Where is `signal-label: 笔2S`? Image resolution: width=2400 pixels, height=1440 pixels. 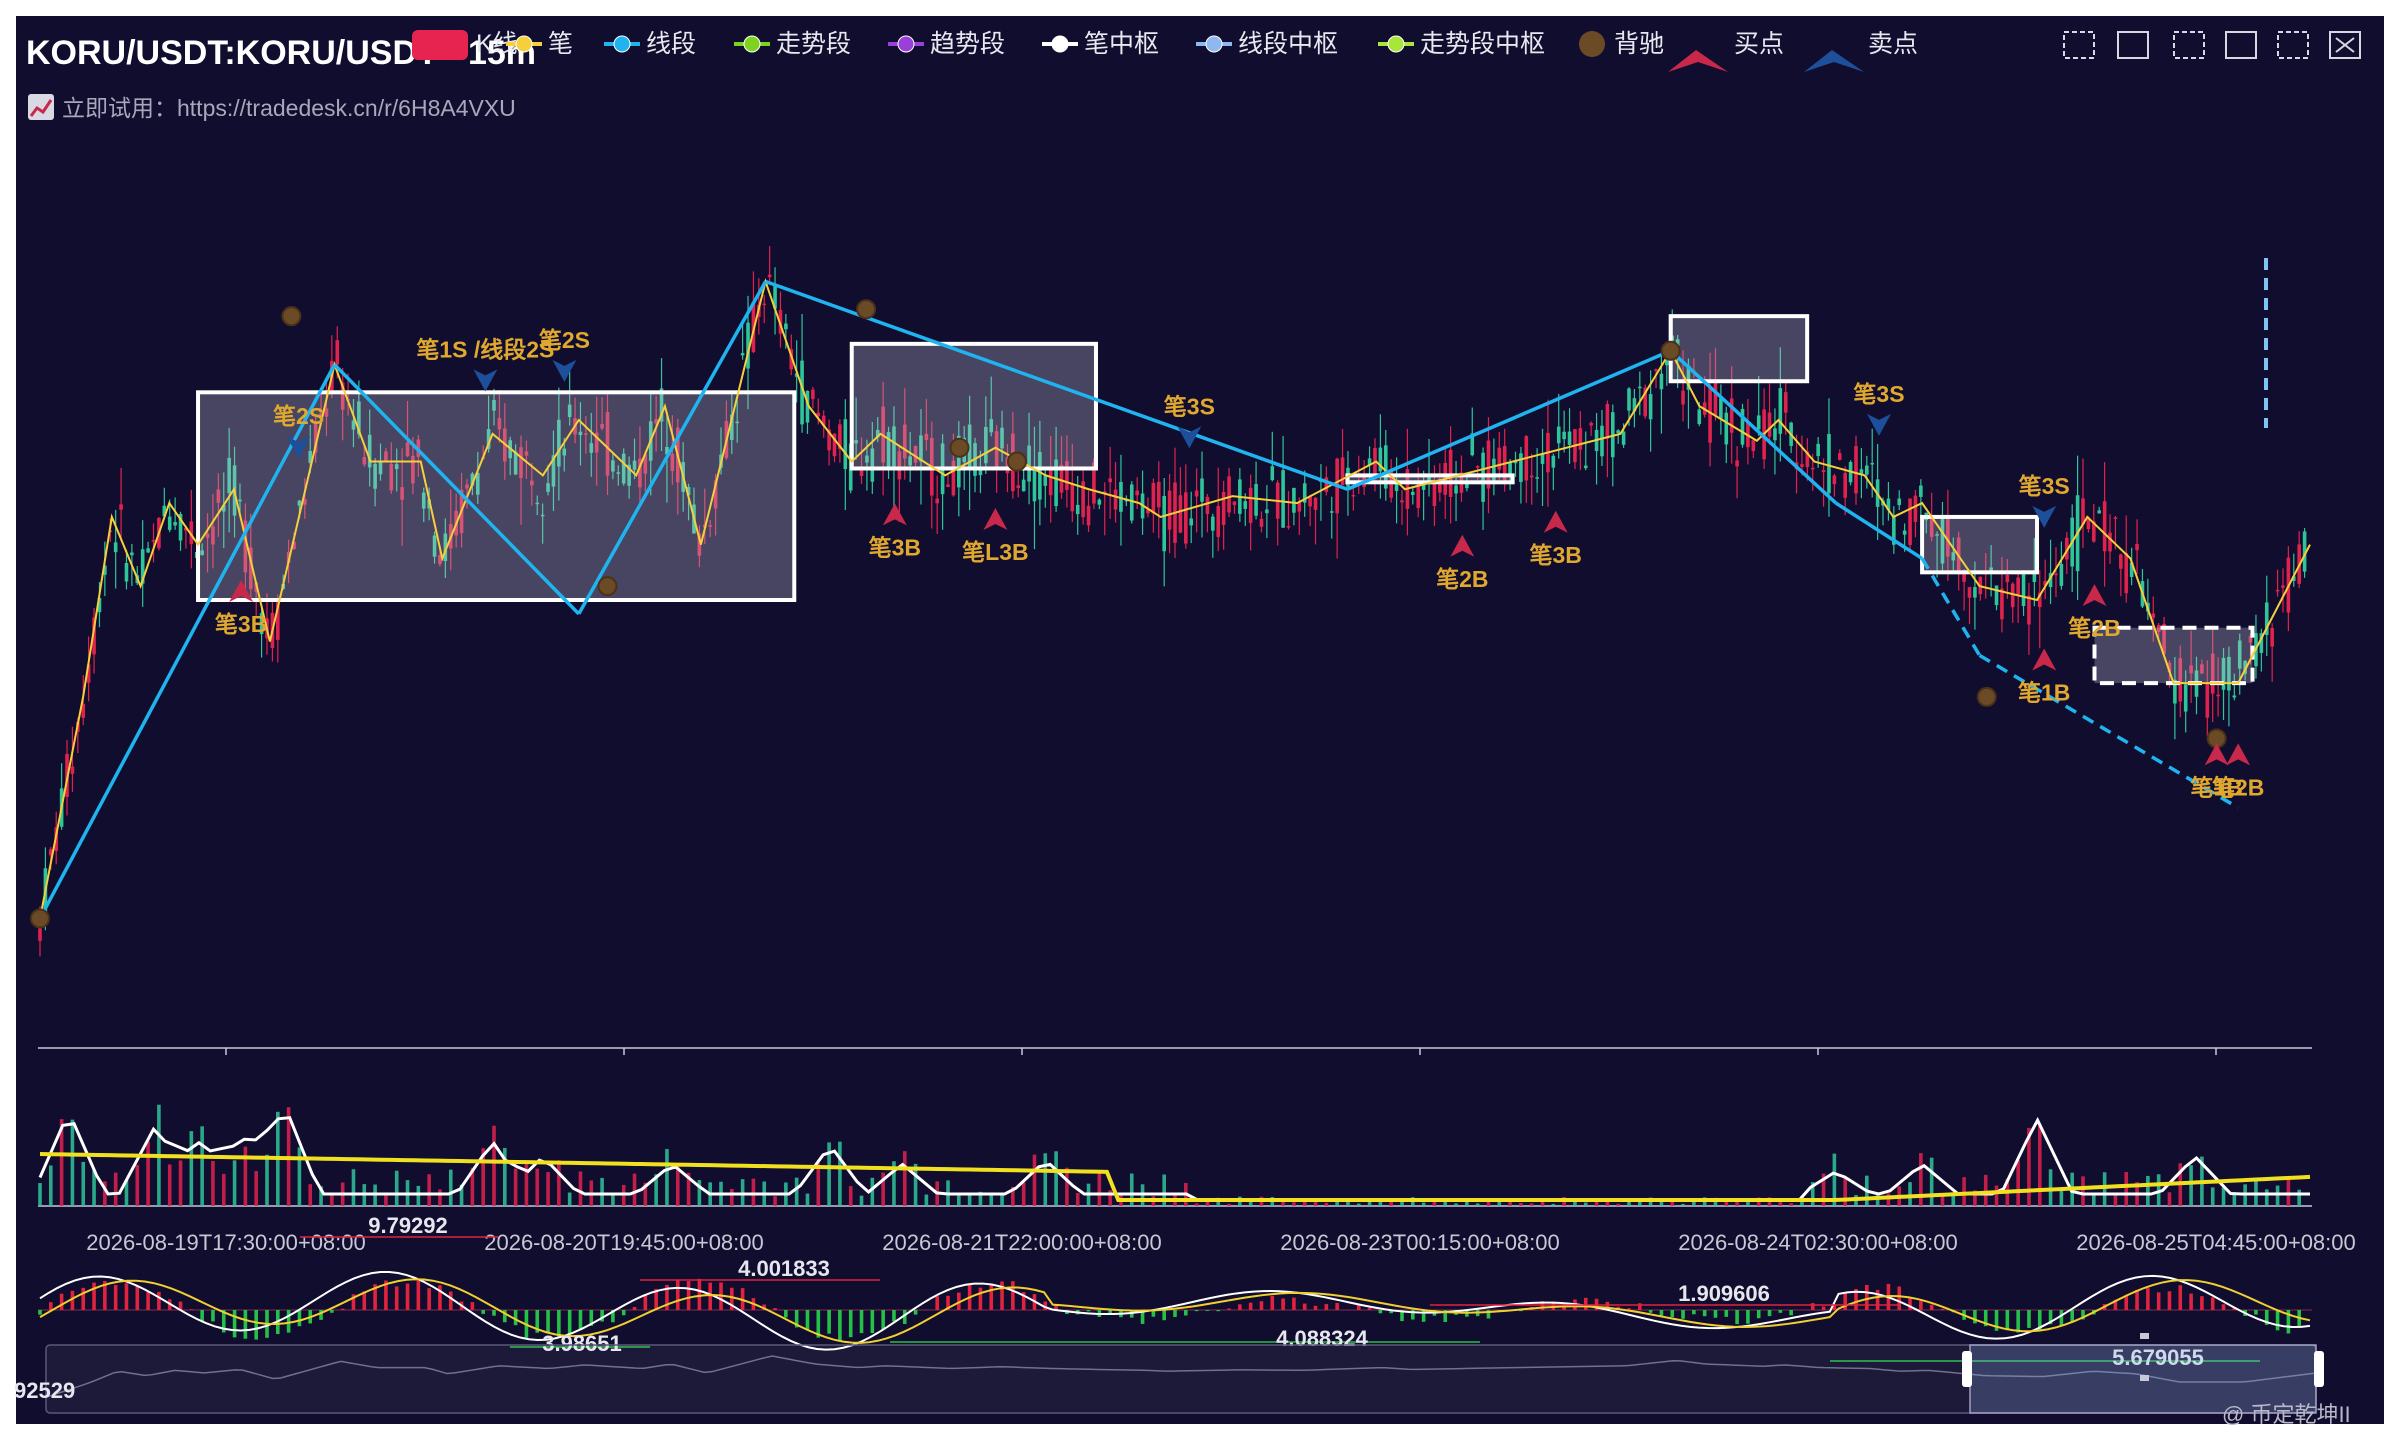 signal-label: 笔2S is located at coordinates (298, 416).